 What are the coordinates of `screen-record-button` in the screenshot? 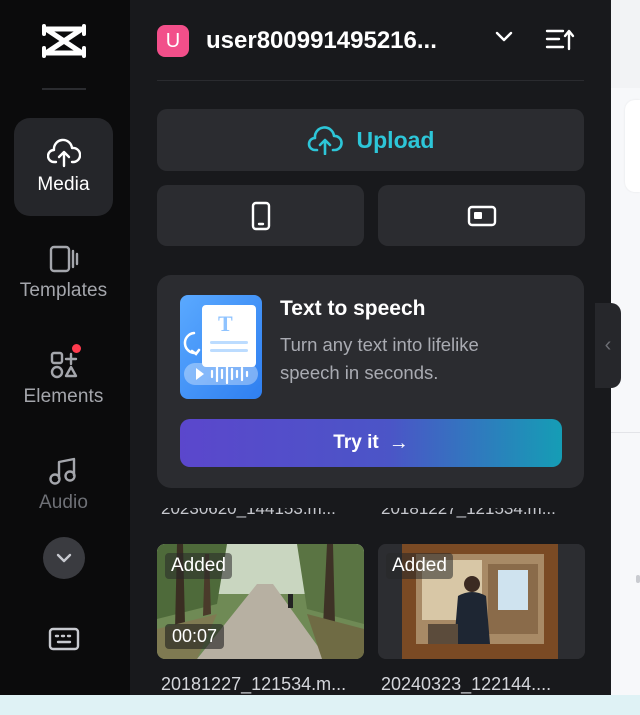 It's located at (481, 215).